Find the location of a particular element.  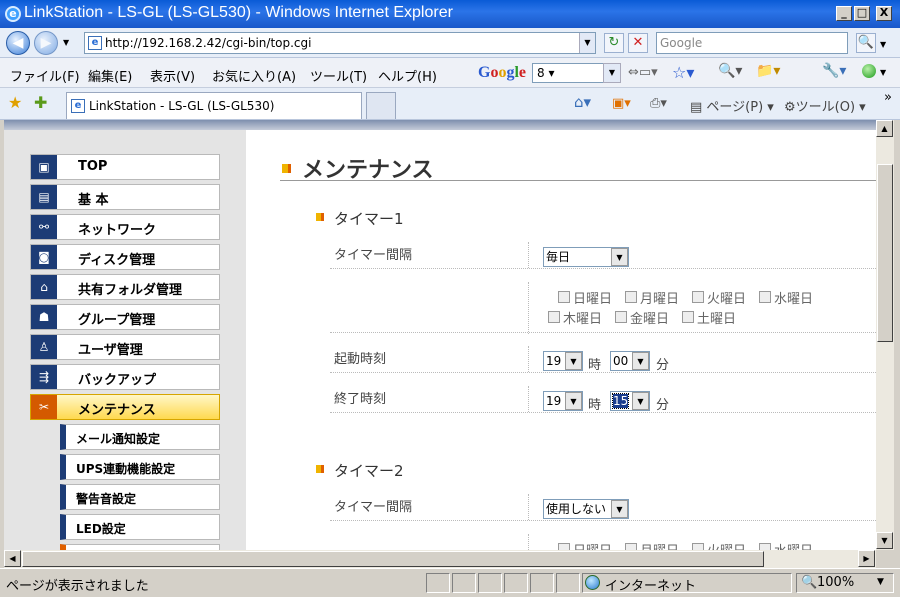

search-input: Google is located at coordinates (752, 43).